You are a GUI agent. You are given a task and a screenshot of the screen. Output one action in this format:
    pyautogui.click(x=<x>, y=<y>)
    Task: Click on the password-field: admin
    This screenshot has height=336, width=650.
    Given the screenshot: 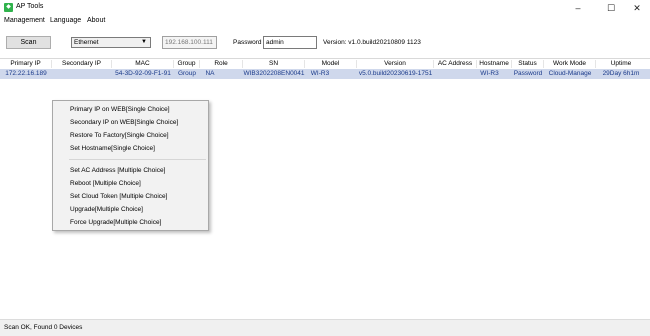 What is the action you would take?
    pyautogui.click(x=290, y=42)
    